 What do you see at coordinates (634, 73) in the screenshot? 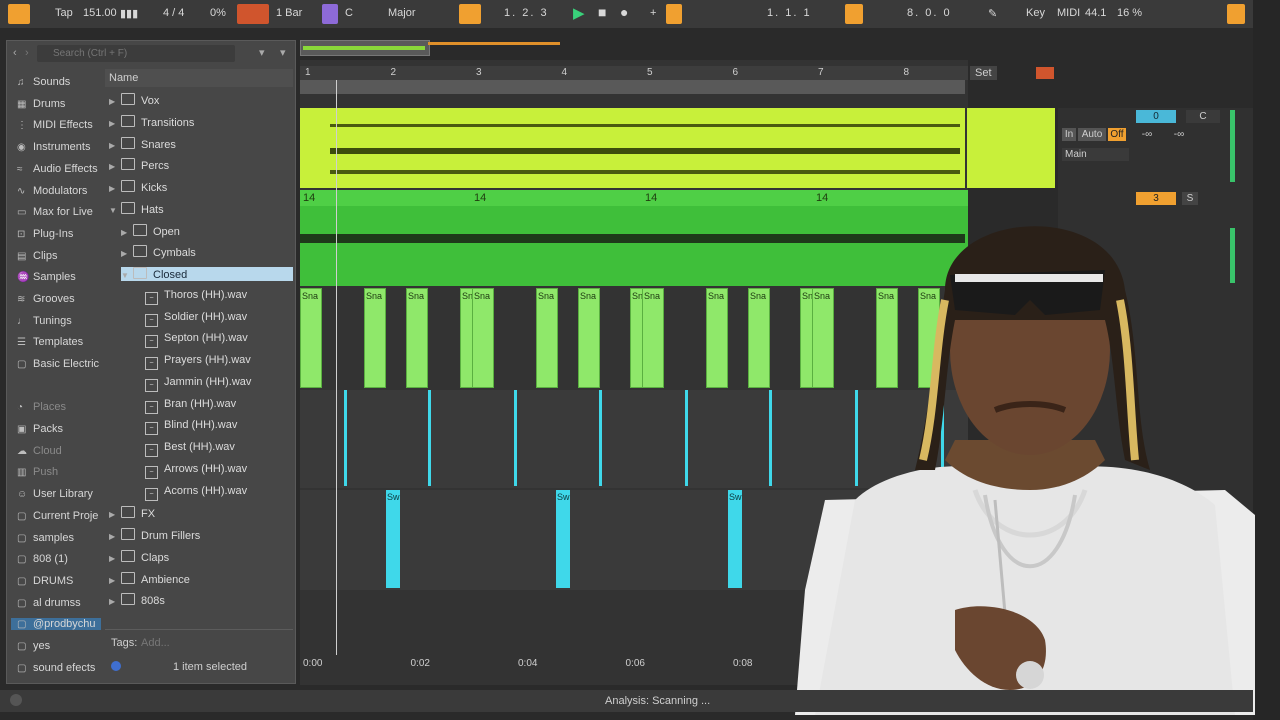
I see `beat-ruler: 1 2 3 4 5 6 7 8` at bounding box center [634, 73].